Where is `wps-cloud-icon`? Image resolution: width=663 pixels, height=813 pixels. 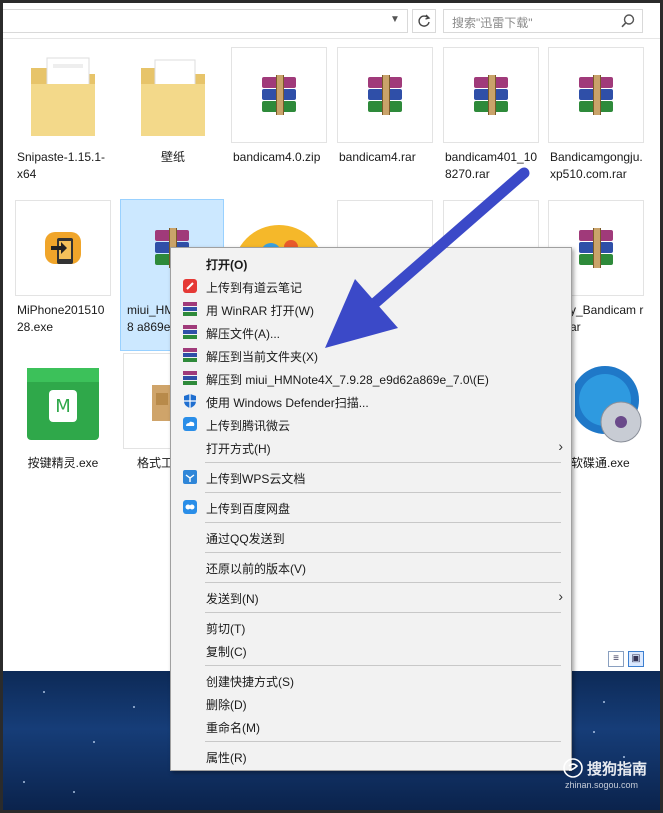
wps-cloud-icon is located at coordinates (190, 477).